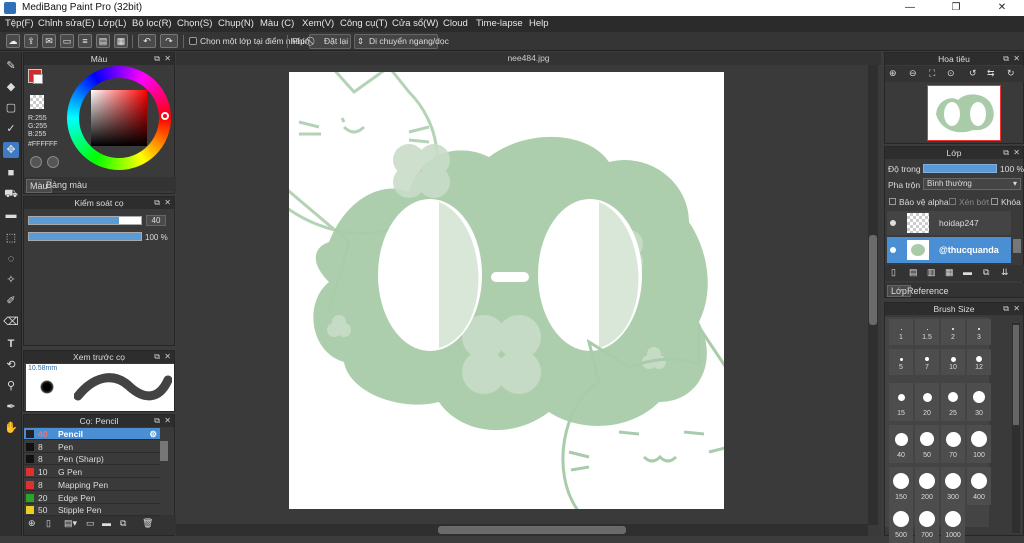 The height and width of the screenshot is (543, 1024). What do you see at coordinates (901, 332) in the screenshot?
I see `brush-size-cell: 1` at bounding box center [901, 332].